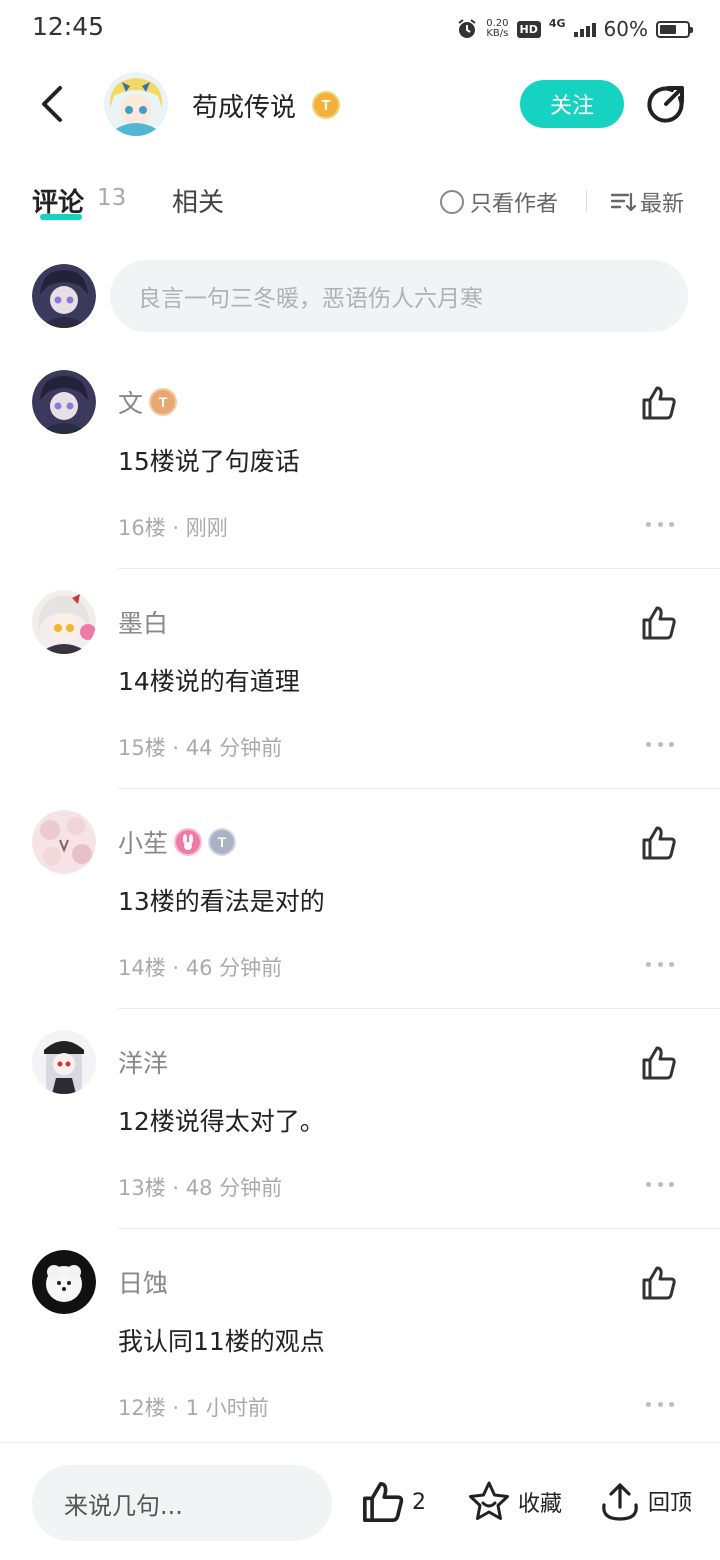 This screenshot has height=1560, width=720. What do you see at coordinates (136, 104) in the screenshot?
I see `author-avatar` at bounding box center [136, 104].